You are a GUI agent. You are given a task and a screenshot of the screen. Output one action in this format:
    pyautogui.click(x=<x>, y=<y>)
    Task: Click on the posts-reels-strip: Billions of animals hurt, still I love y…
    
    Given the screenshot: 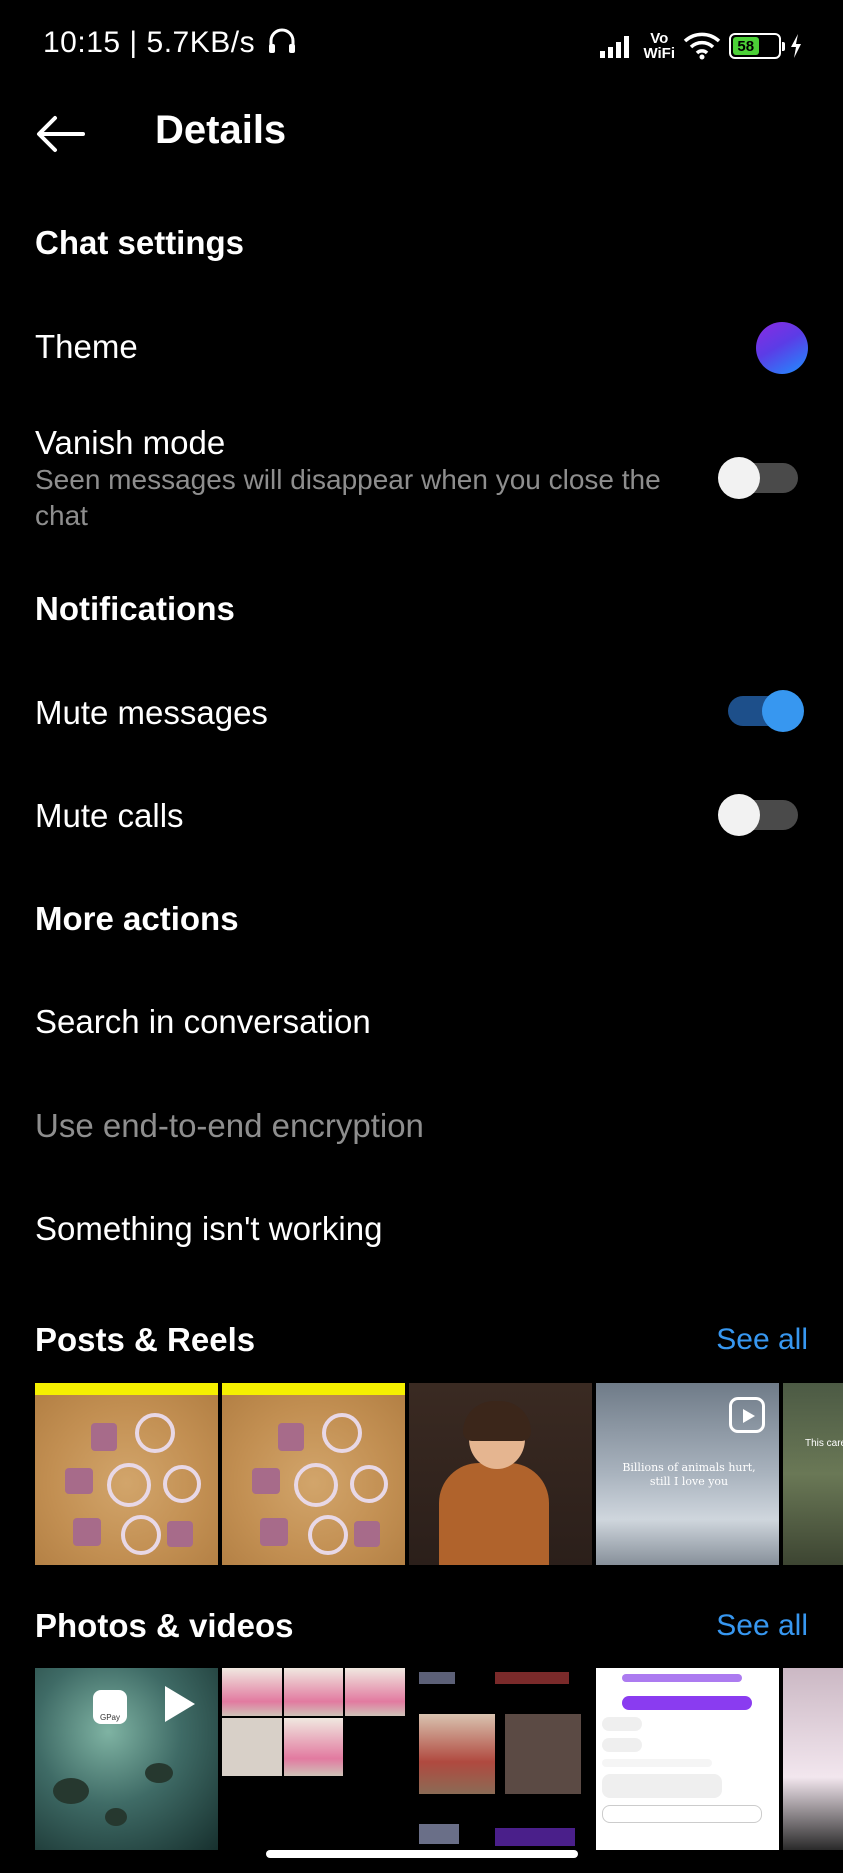 What is the action you would take?
    pyautogui.click(x=439, y=1474)
    